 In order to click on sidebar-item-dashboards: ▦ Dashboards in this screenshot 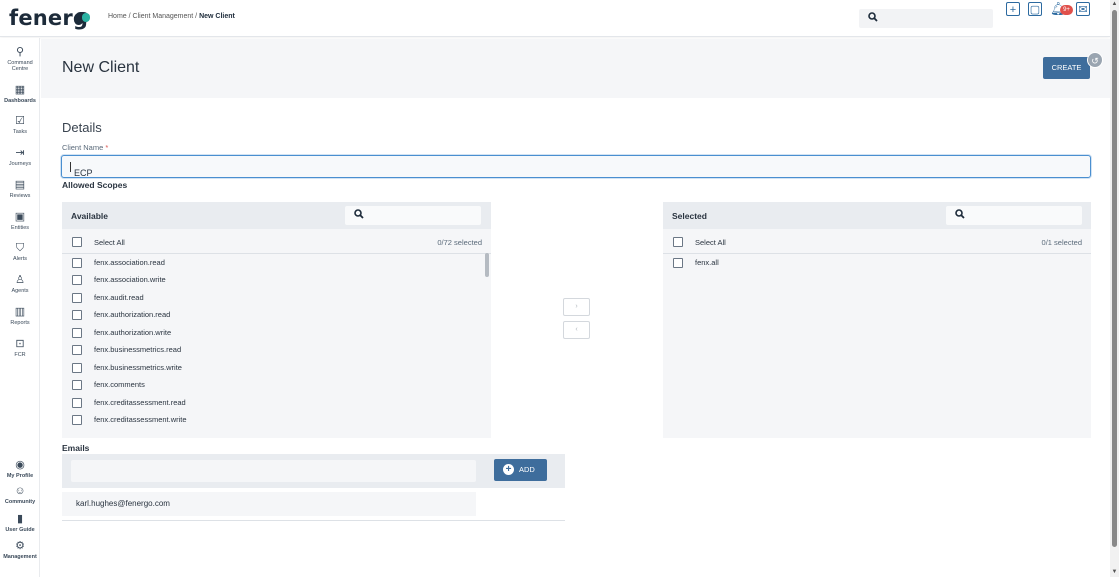, I will do `click(20, 94)`.